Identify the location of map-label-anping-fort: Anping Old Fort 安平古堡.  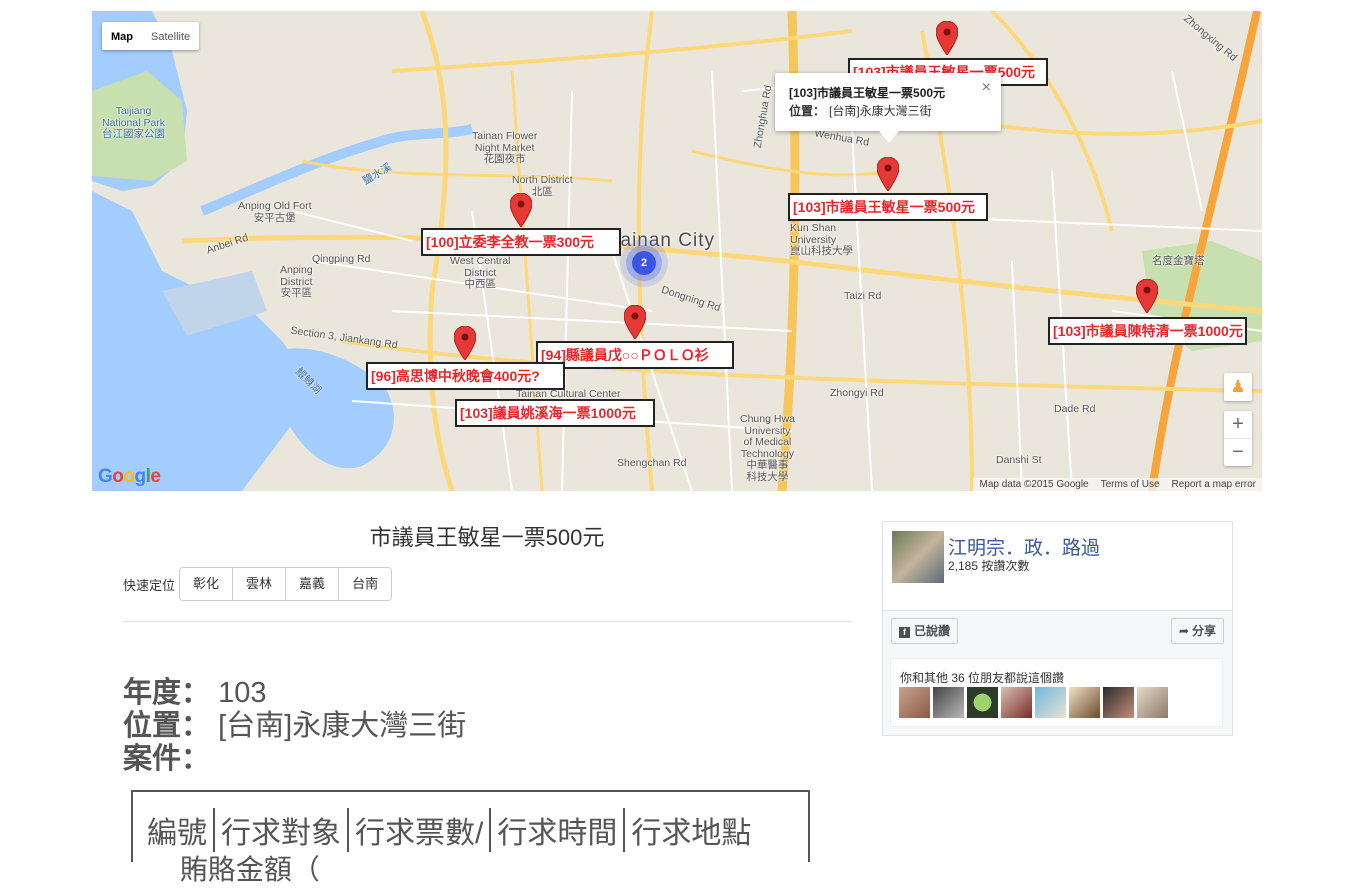
(275, 212).